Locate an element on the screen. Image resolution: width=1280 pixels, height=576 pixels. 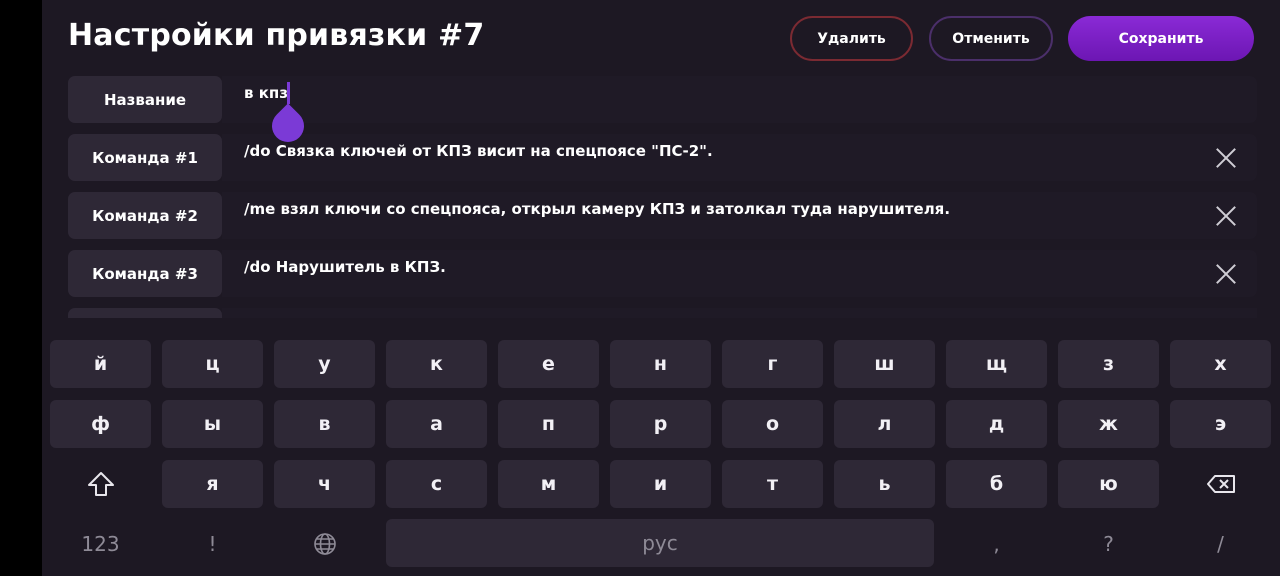
slash-key: / is located at coordinates (1220, 544).